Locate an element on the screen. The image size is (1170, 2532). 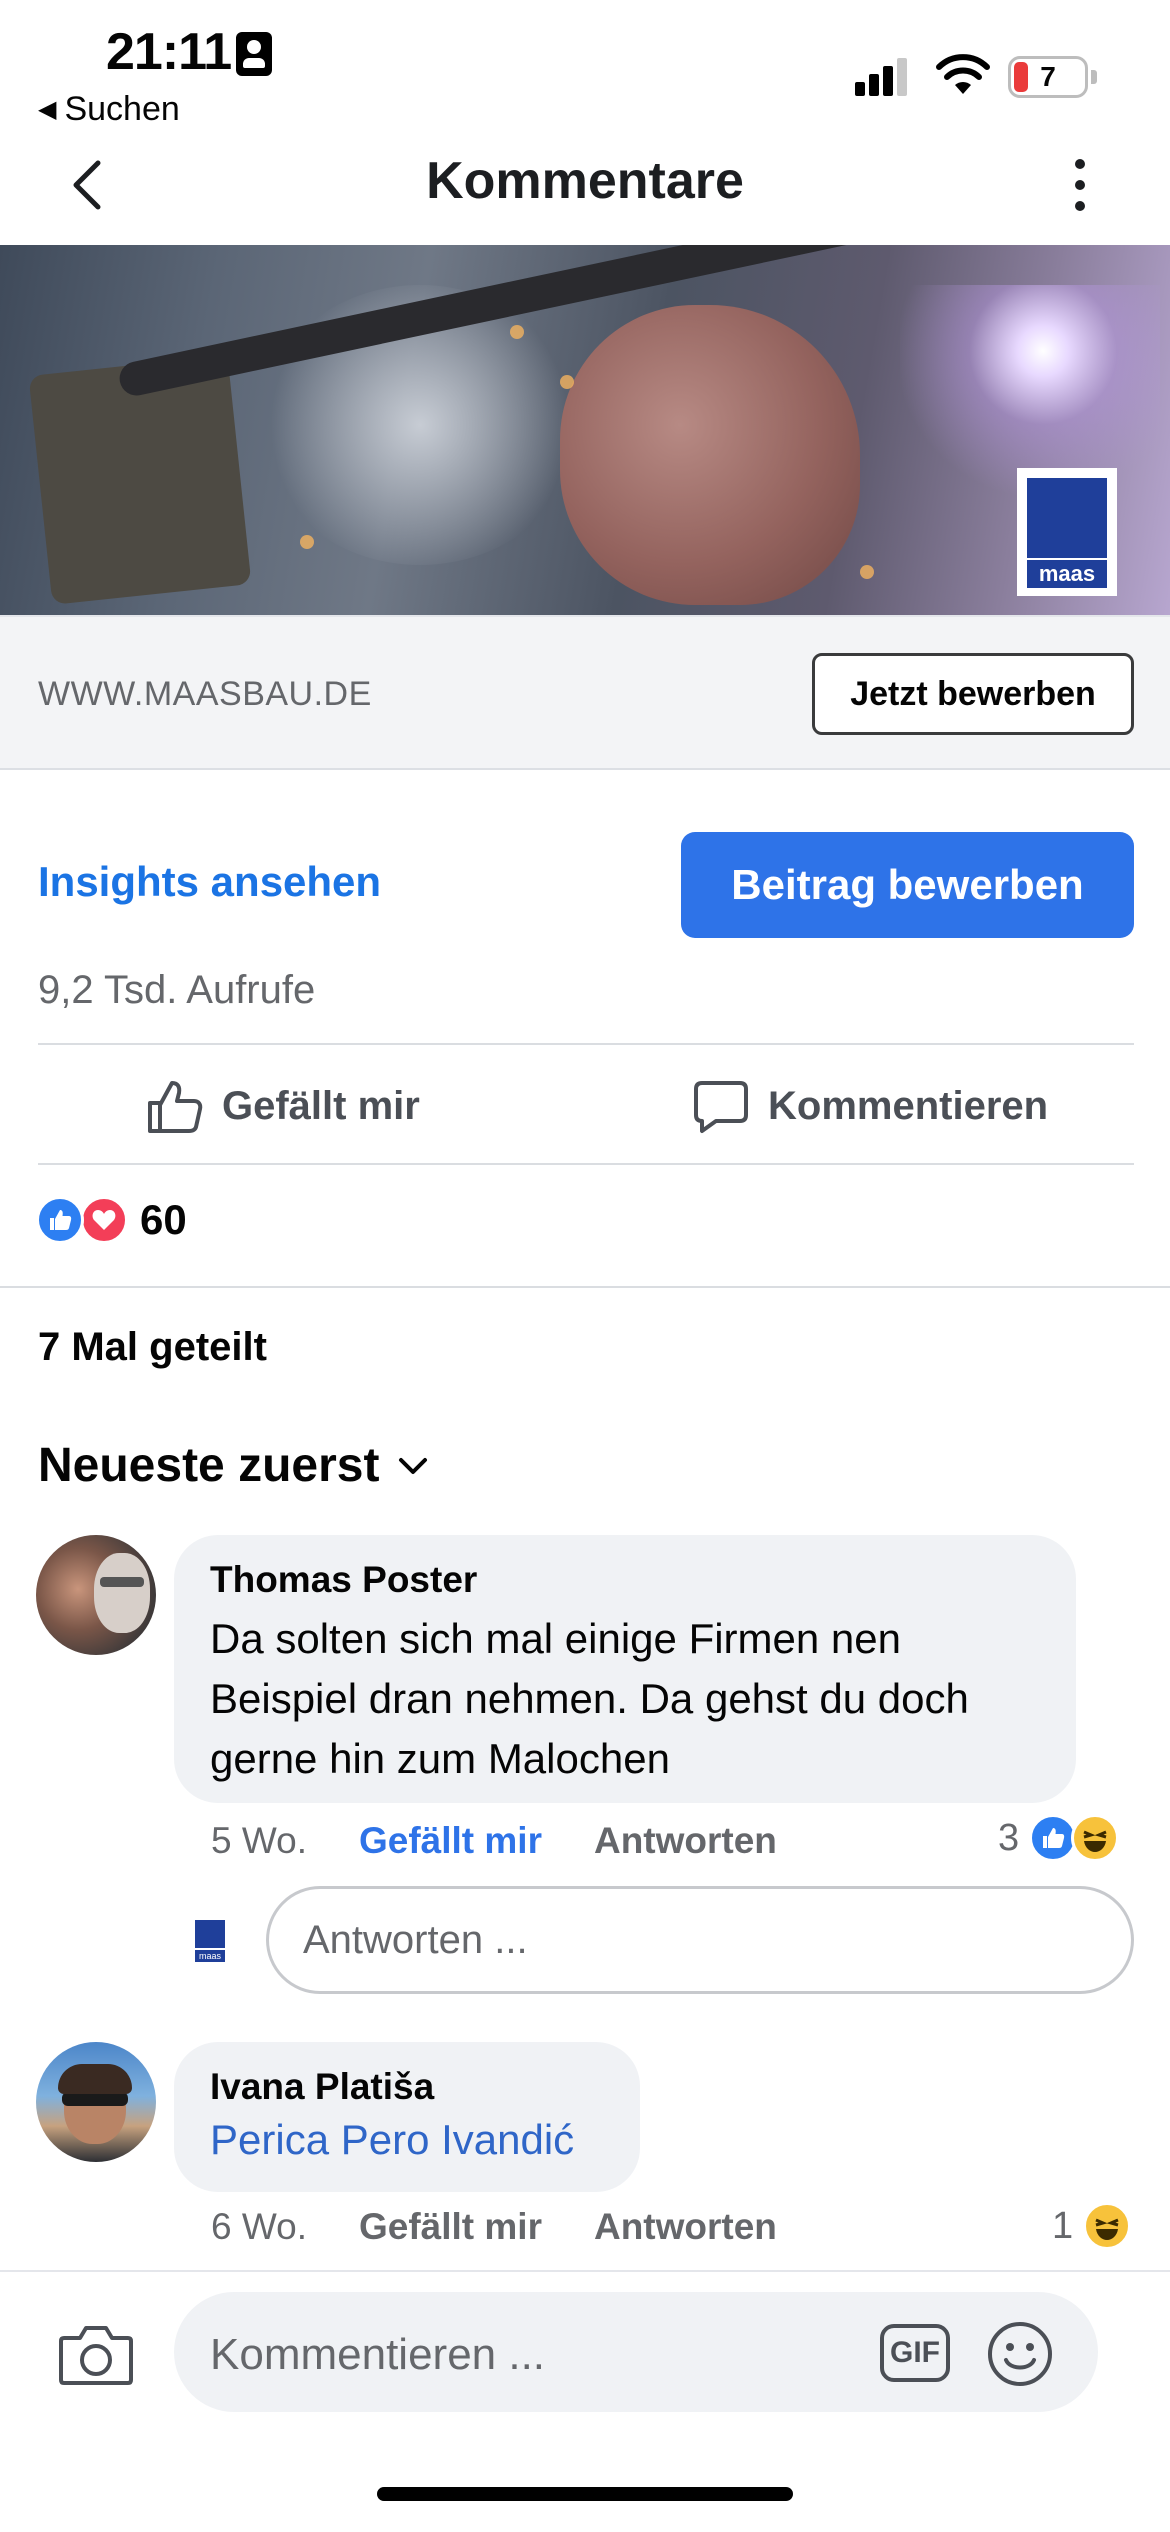
comment-author: Ivana Platiša is located at coordinates (407, 2087).